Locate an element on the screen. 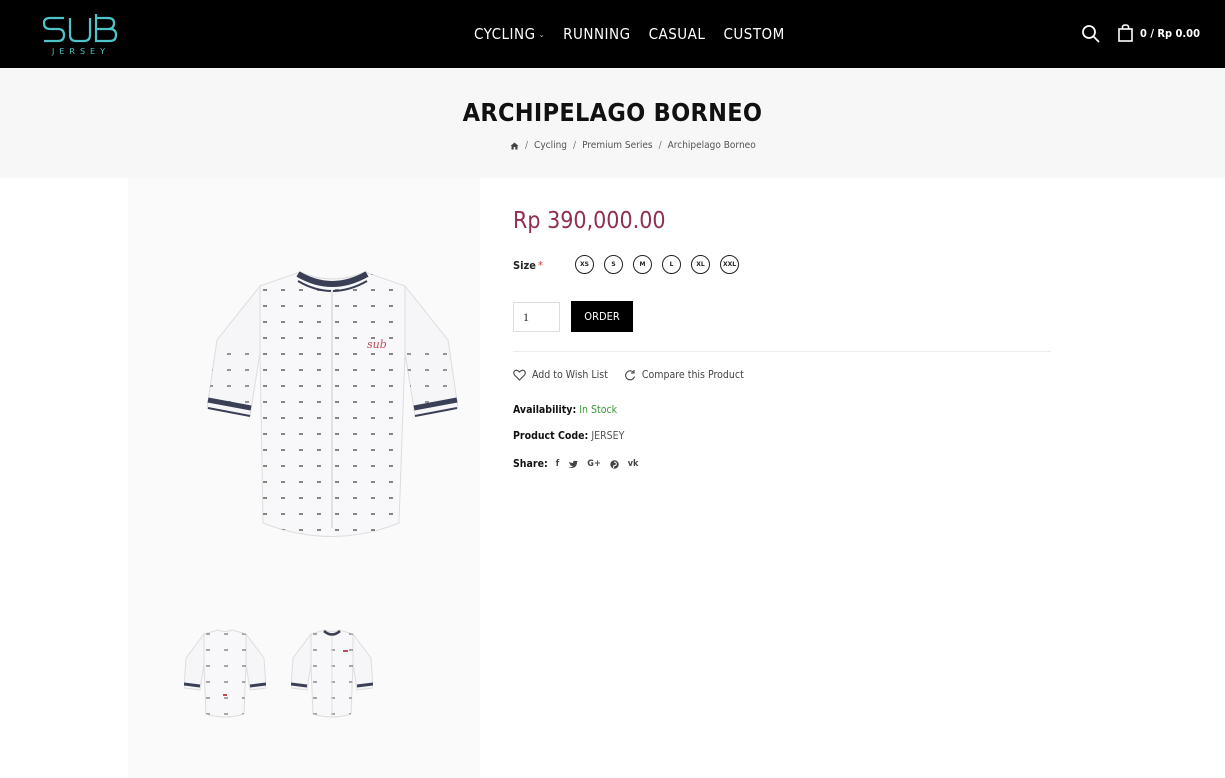 The image size is (1225, 778). nav-custom: CUSTOM is located at coordinates (753, 34).